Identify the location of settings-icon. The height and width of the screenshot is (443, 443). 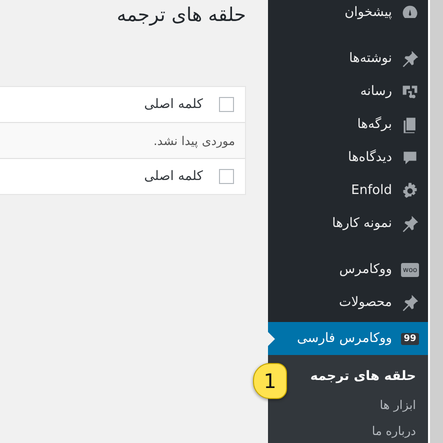
(410, 191).